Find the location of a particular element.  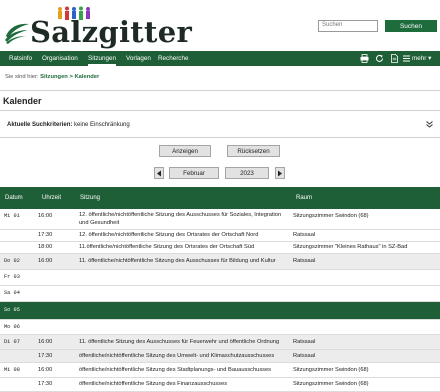

nav-more: mehr ▾ is located at coordinates (421, 58).